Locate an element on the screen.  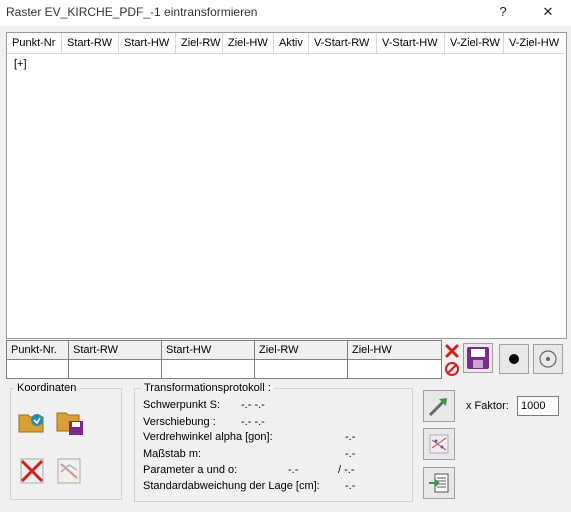
import-document-icon is located at coordinates (439, 483).